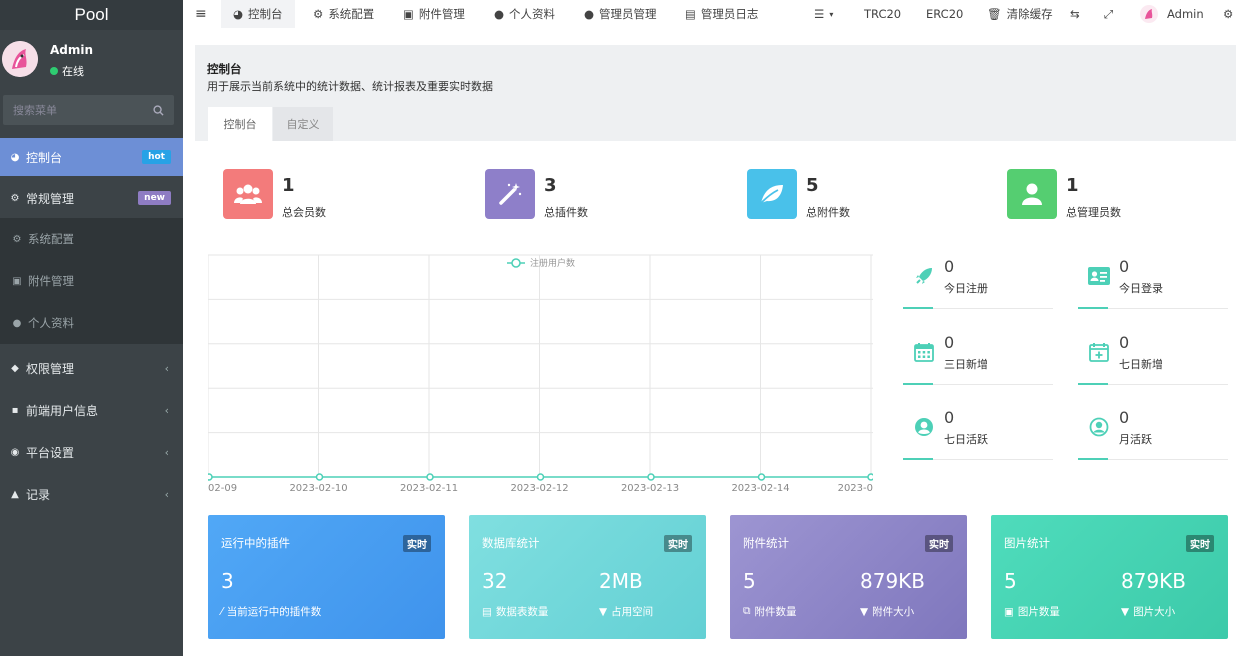 The width and height of the screenshot is (1236, 656). I want to click on sidebar-item-label: 常规管理, so click(50, 198).